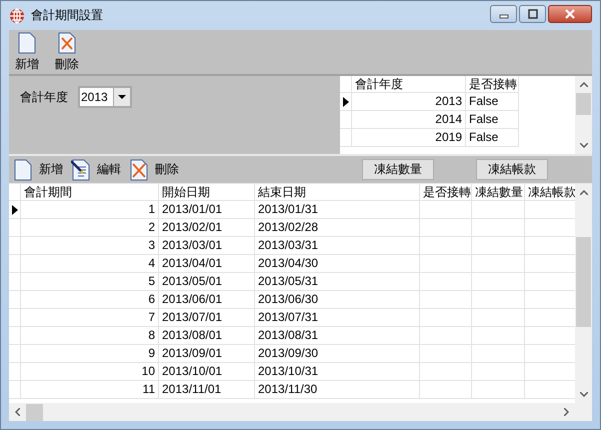 This screenshot has height=430, width=601. I want to click on table-cell: 2013/08/01, so click(207, 336).